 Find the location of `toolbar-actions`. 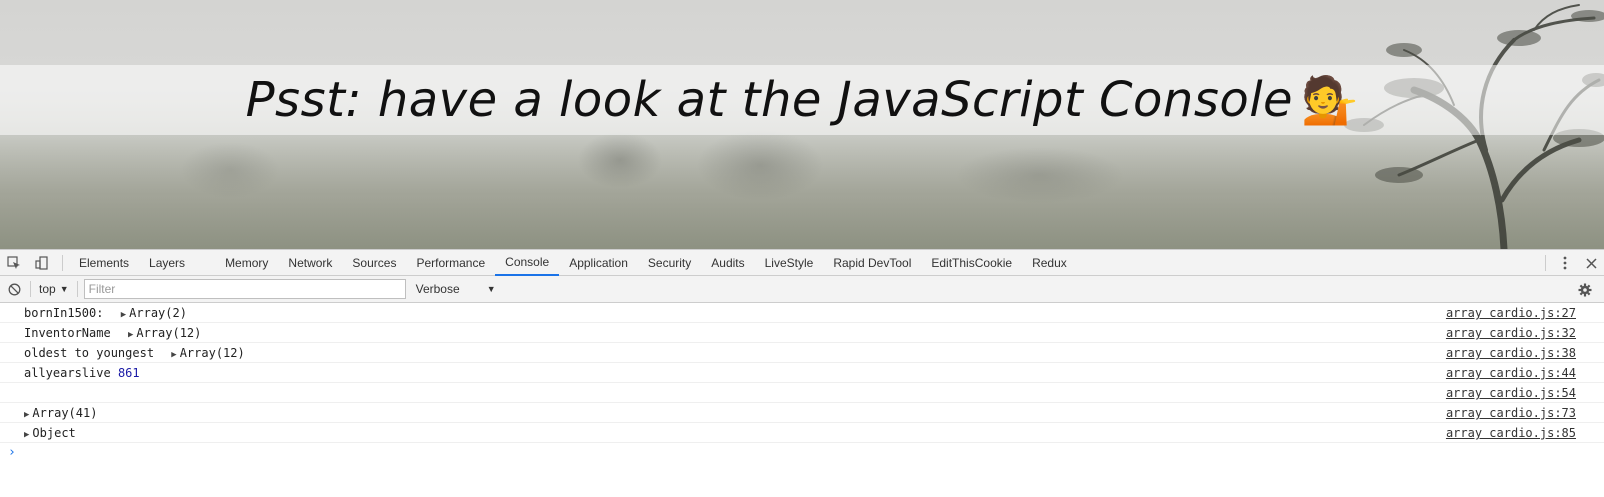

toolbar-actions is located at coordinates (1585, 289).